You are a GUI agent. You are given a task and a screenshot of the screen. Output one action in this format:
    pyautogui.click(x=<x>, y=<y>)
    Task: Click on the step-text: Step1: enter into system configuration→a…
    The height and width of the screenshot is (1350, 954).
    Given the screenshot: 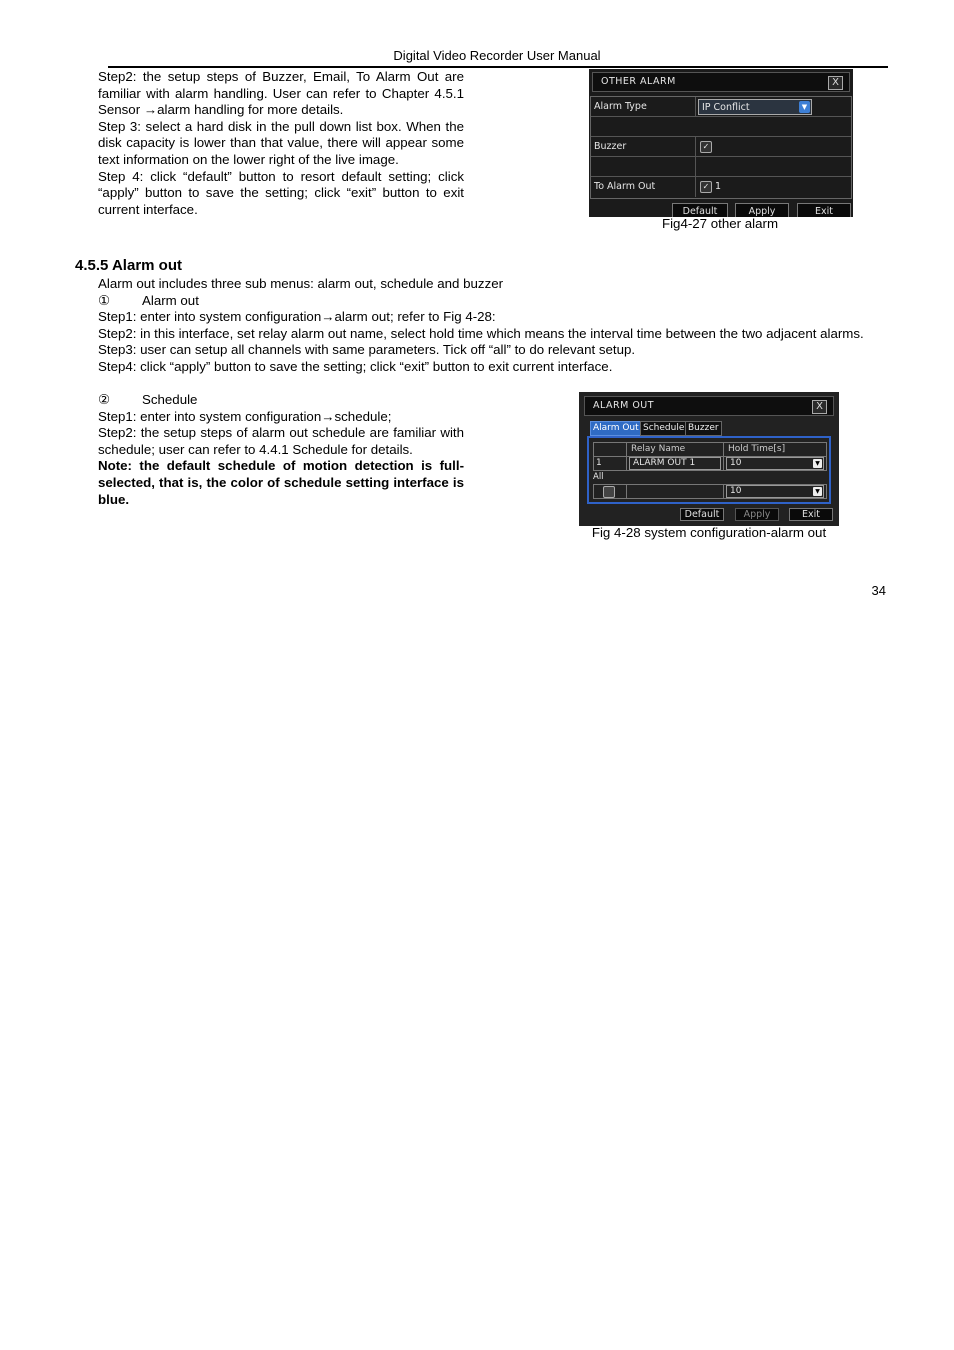 What is the action you would take?
    pyautogui.click(x=297, y=317)
    